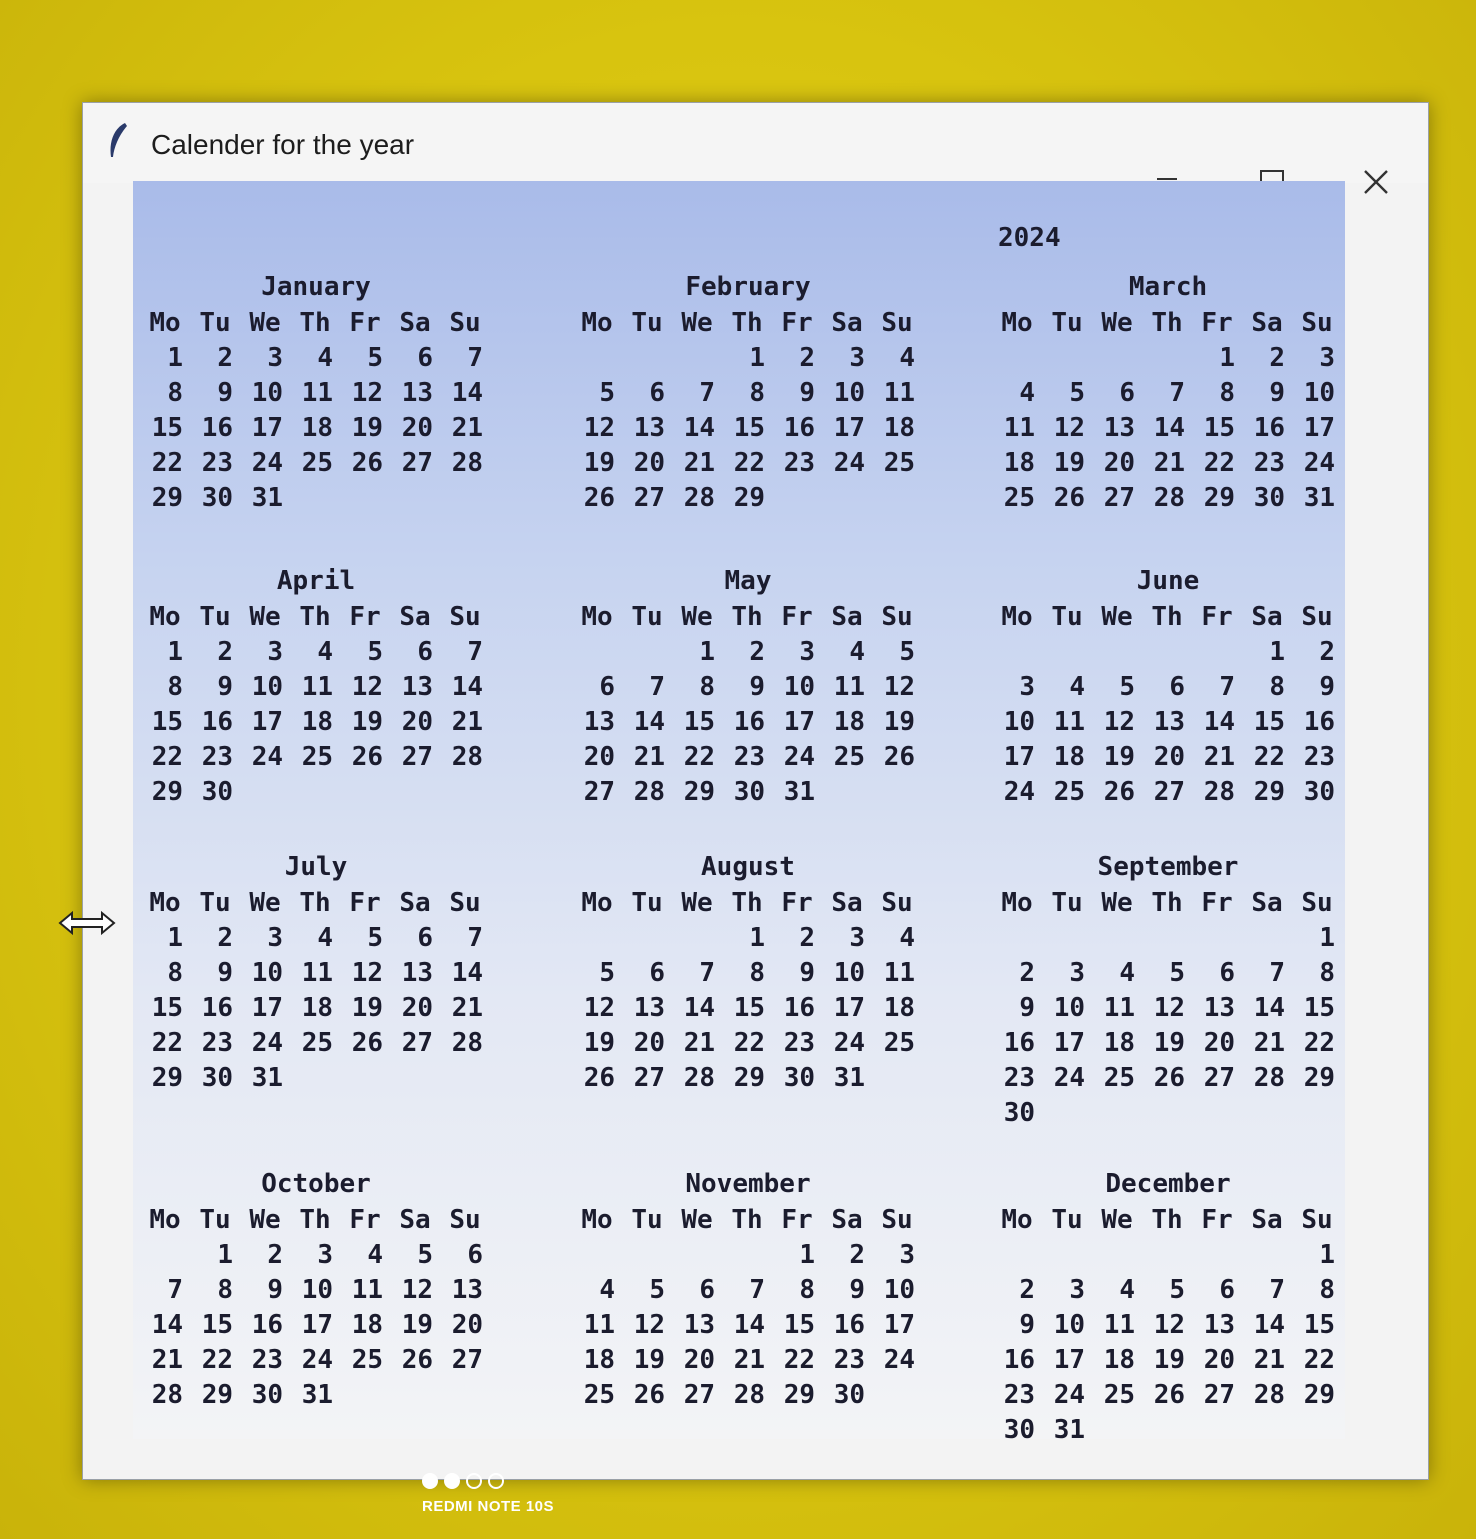  Describe the element at coordinates (748, 581) in the screenshot. I see `month-name: May` at that location.